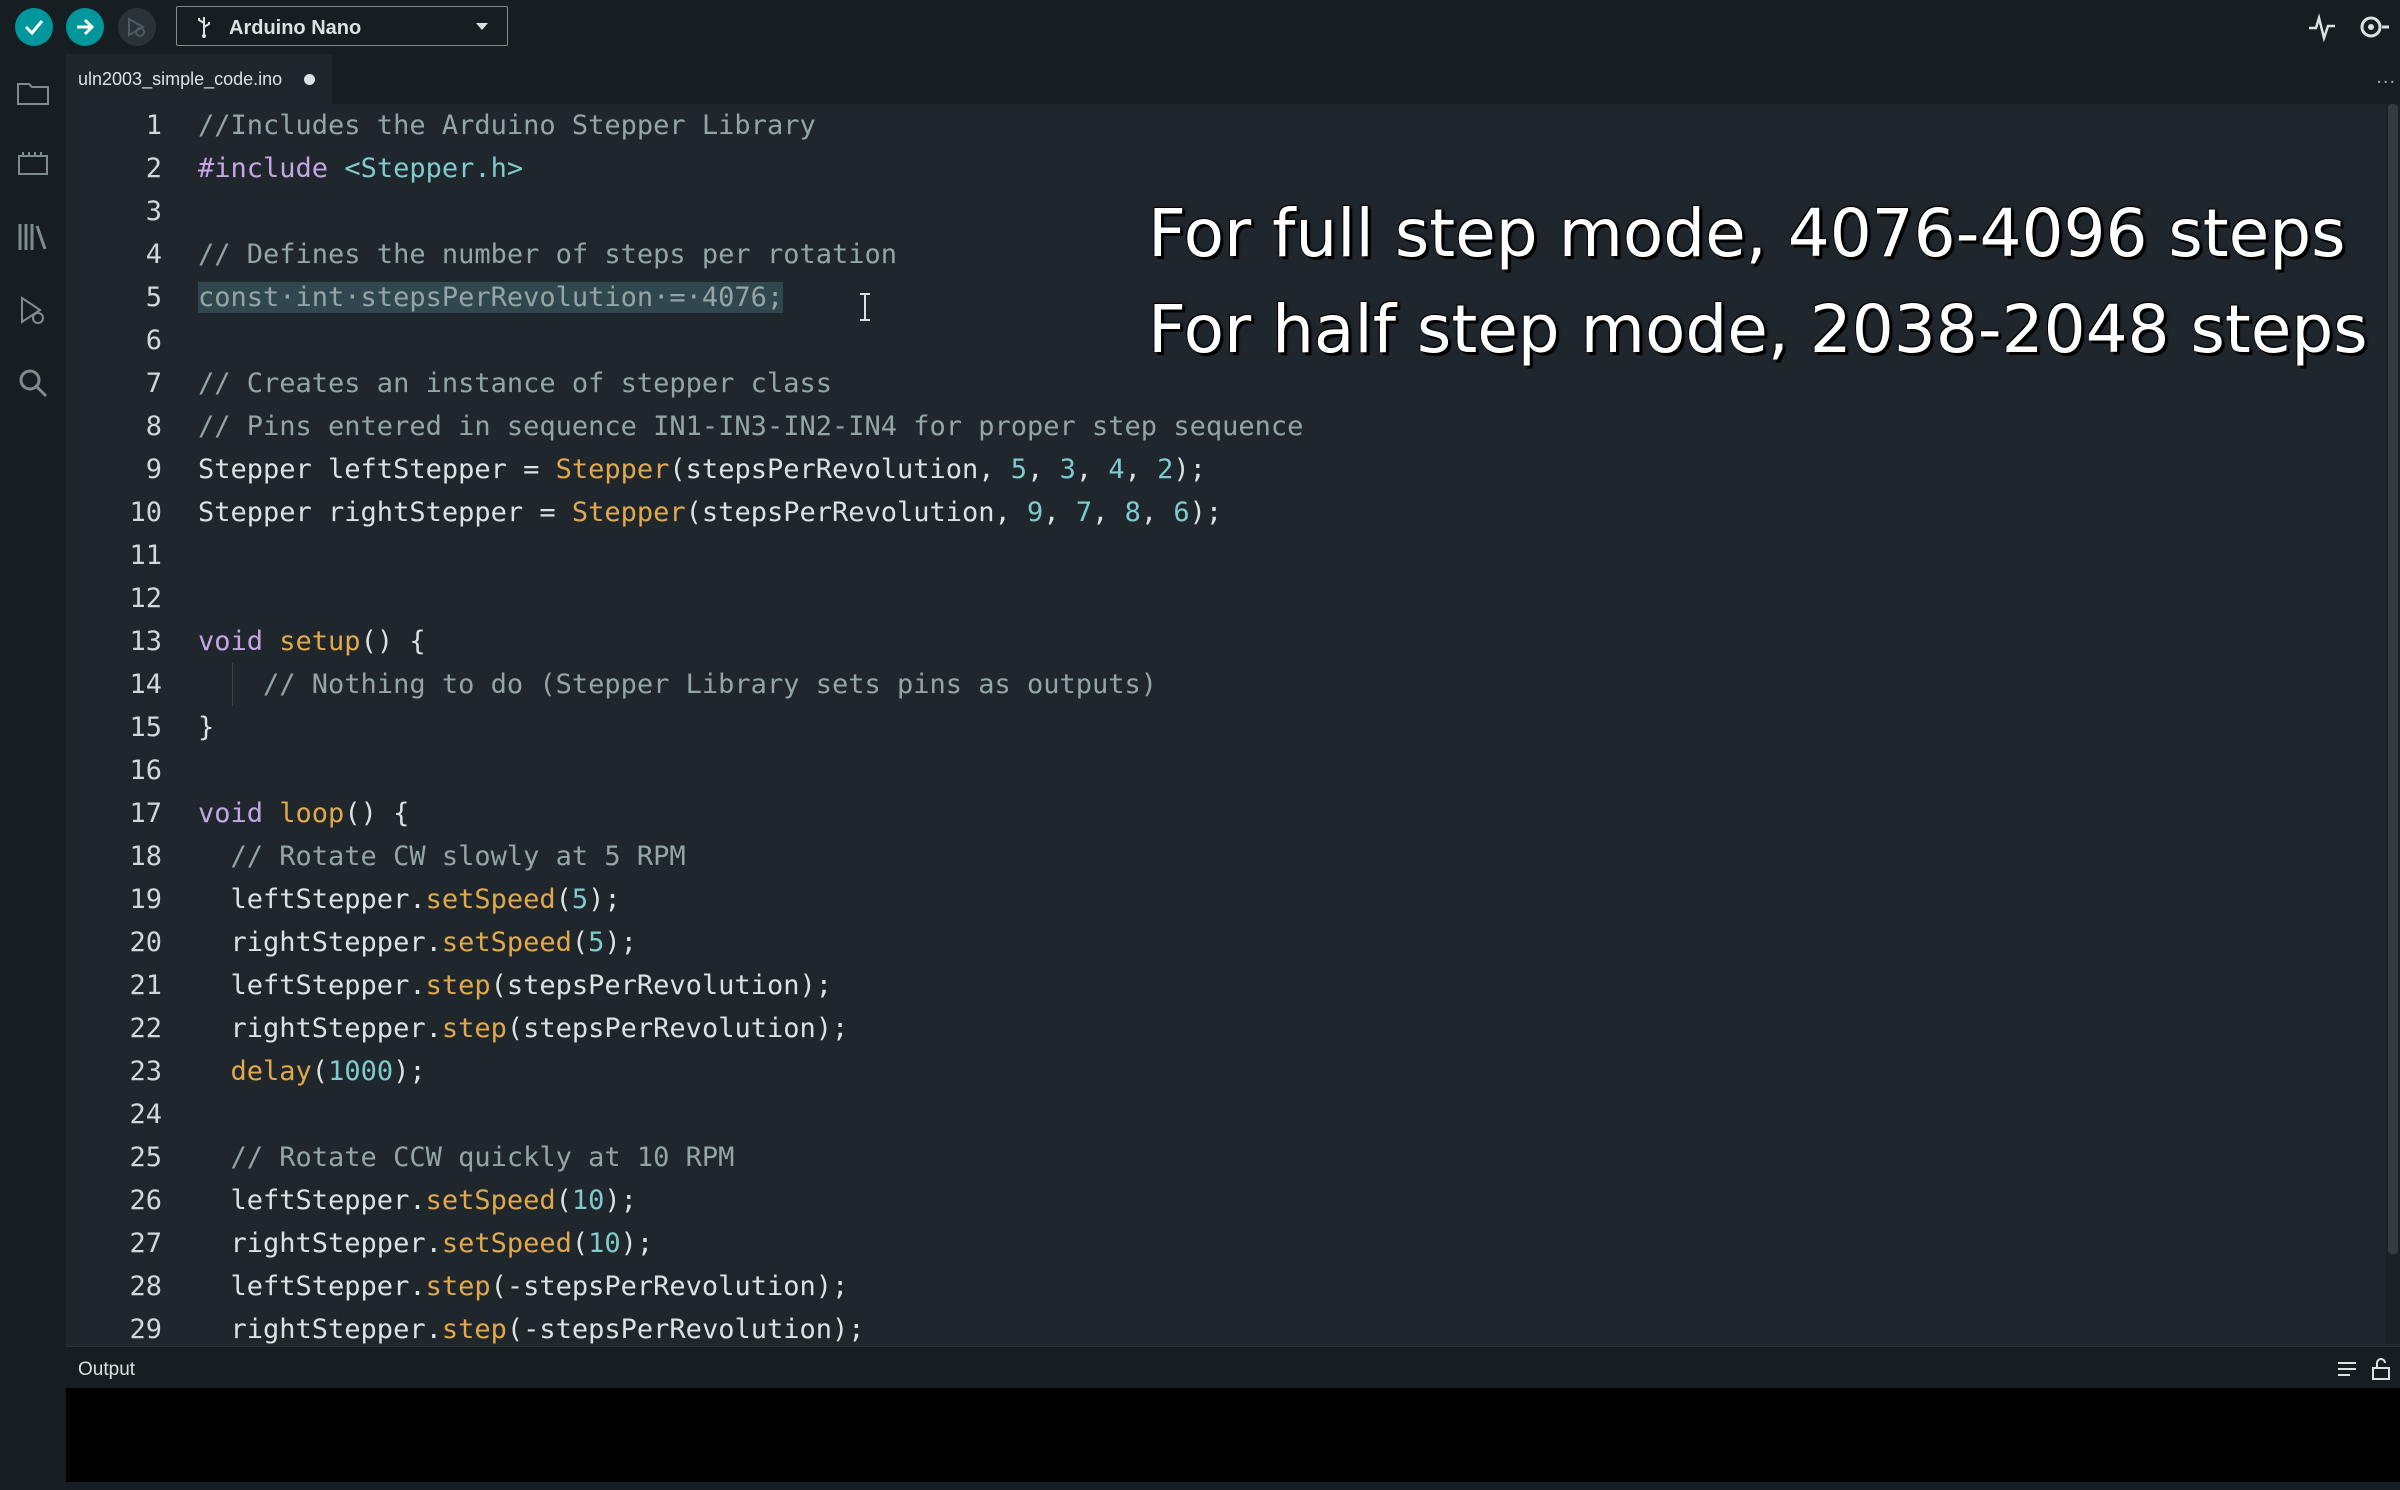 The width and height of the screenshot is (2400, 1490). I want to click on code-line: 11, so click(1216, 555).